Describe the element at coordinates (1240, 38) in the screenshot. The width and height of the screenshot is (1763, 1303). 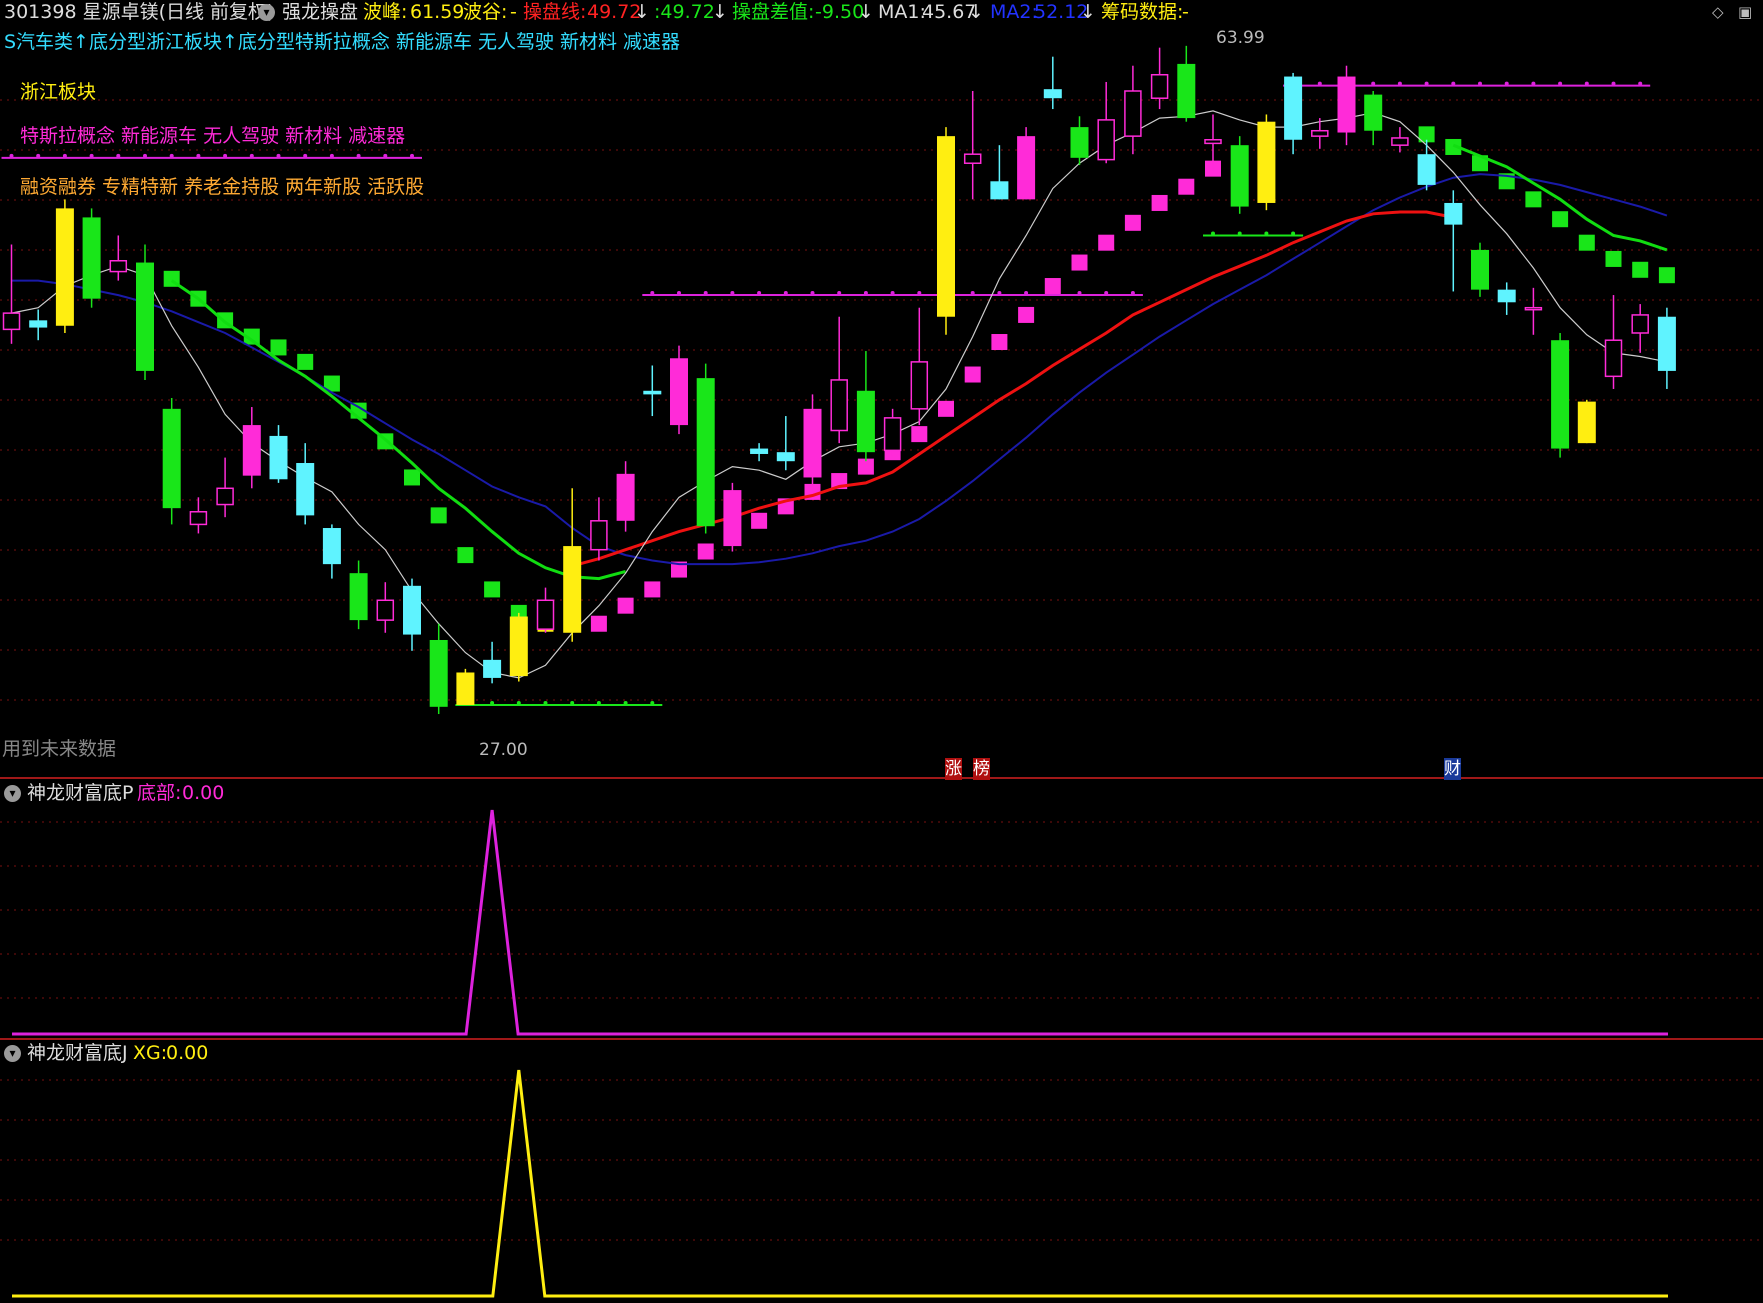
I see `high-price-label: 63.99` at that location.